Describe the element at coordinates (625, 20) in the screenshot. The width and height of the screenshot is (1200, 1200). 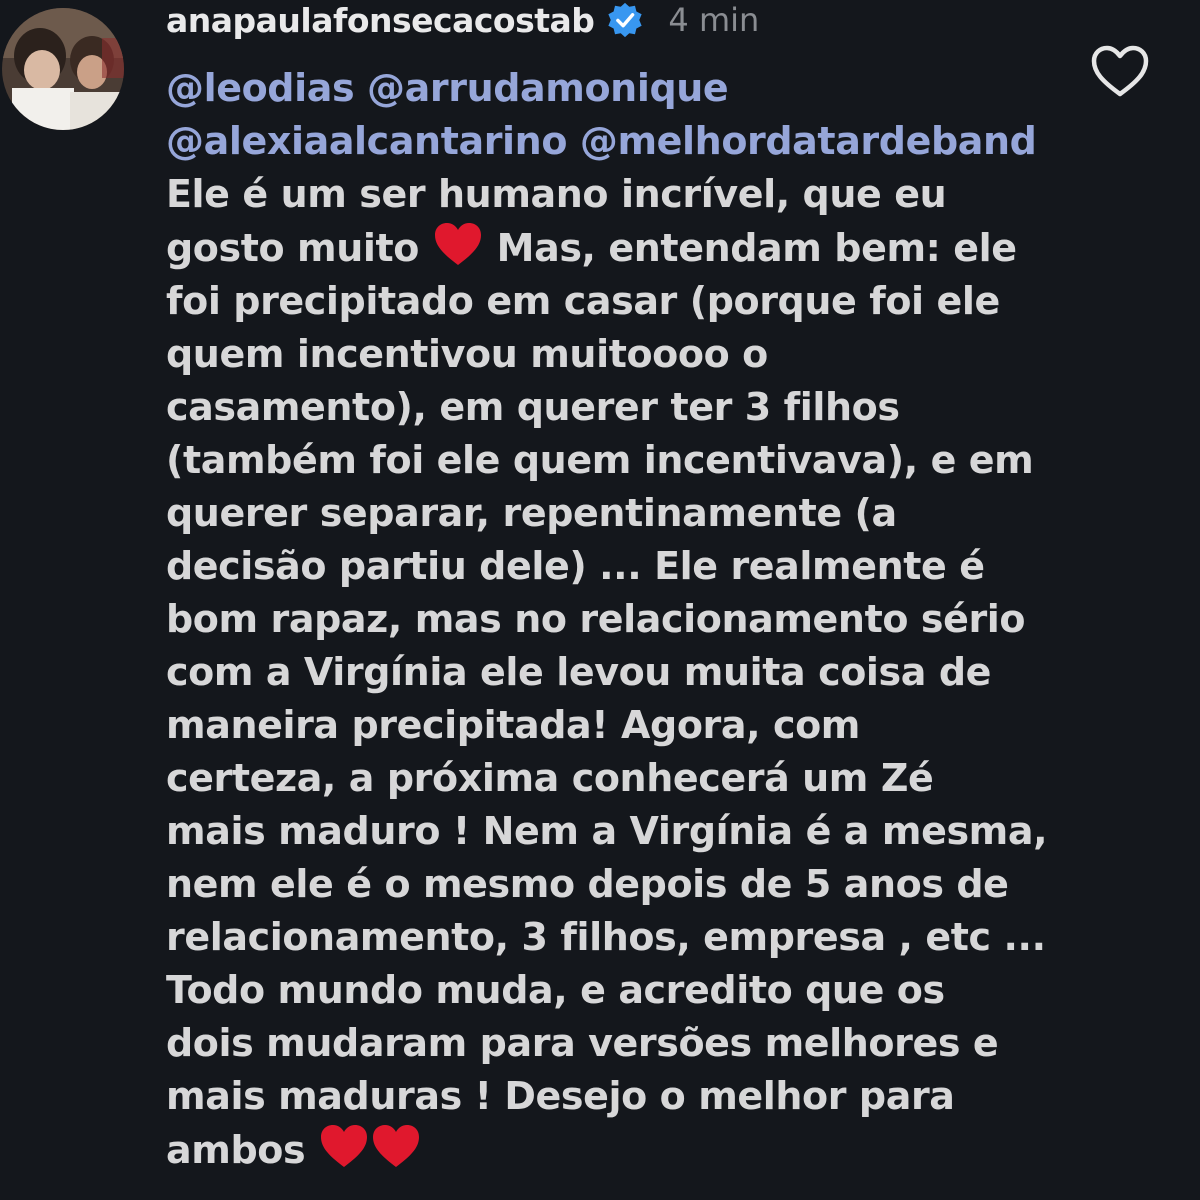
I see `verified-badge-icon` at that location.